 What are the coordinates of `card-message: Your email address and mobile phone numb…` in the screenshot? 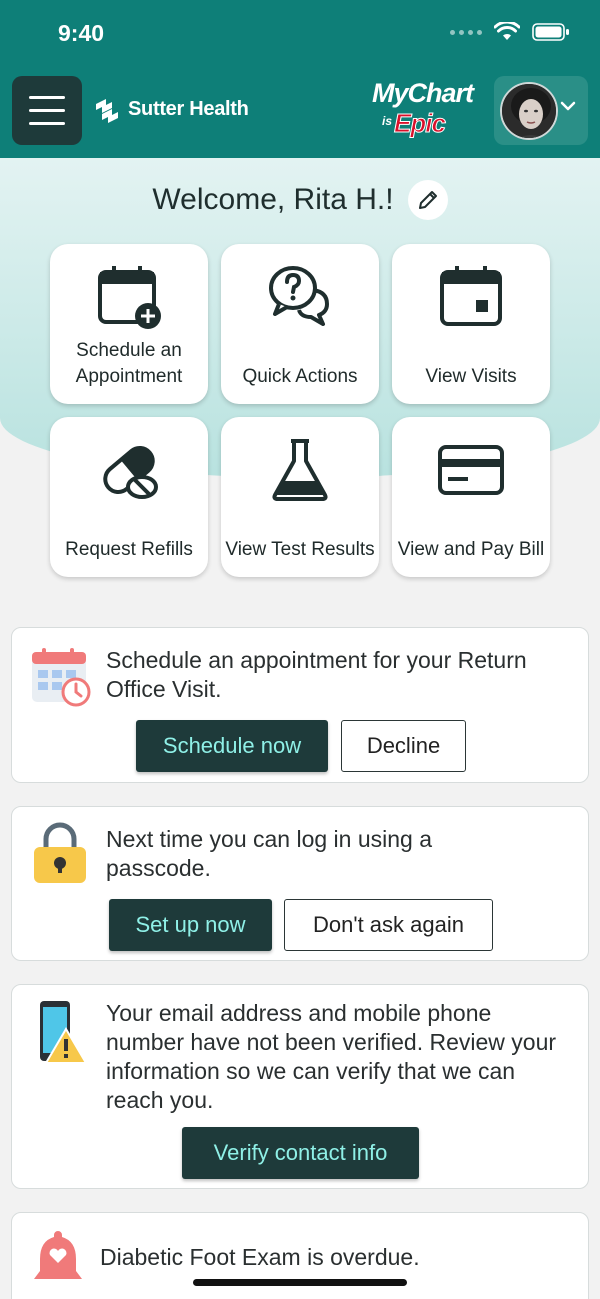 It's located at (331, 1056).